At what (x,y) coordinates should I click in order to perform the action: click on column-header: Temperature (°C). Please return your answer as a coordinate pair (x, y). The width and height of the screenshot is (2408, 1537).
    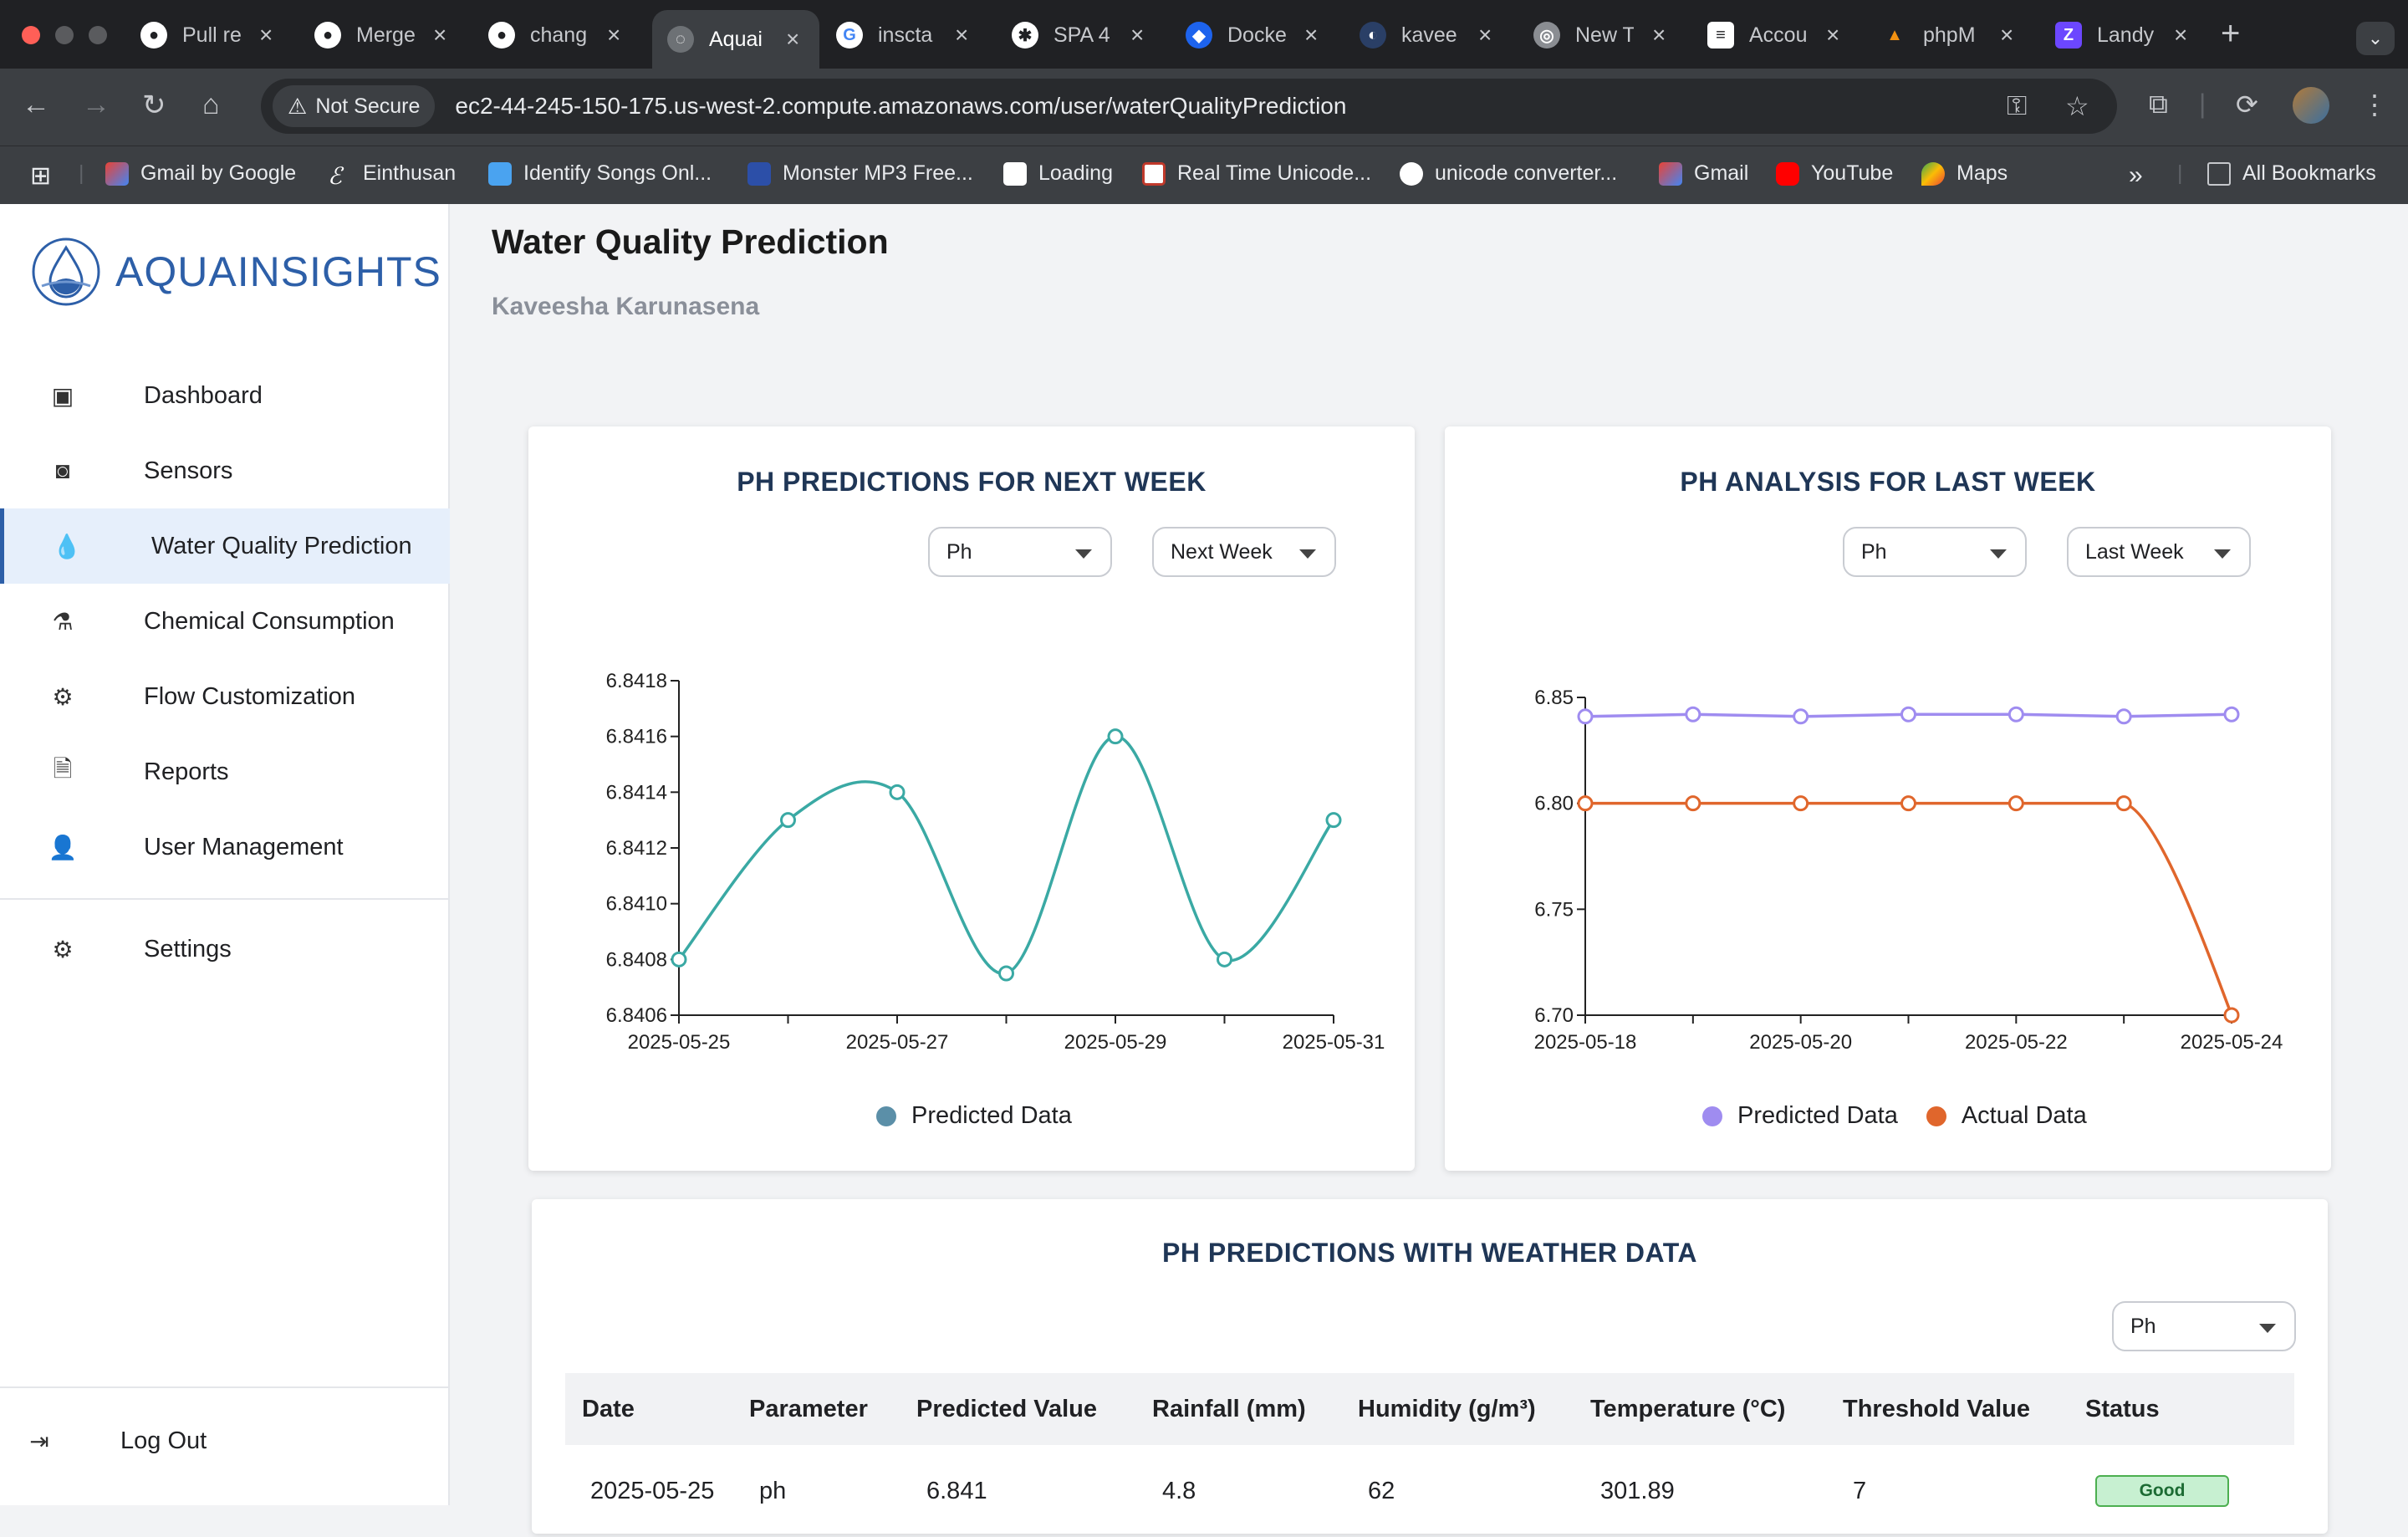
    Looking at the image, I should click on (1717, 1409).